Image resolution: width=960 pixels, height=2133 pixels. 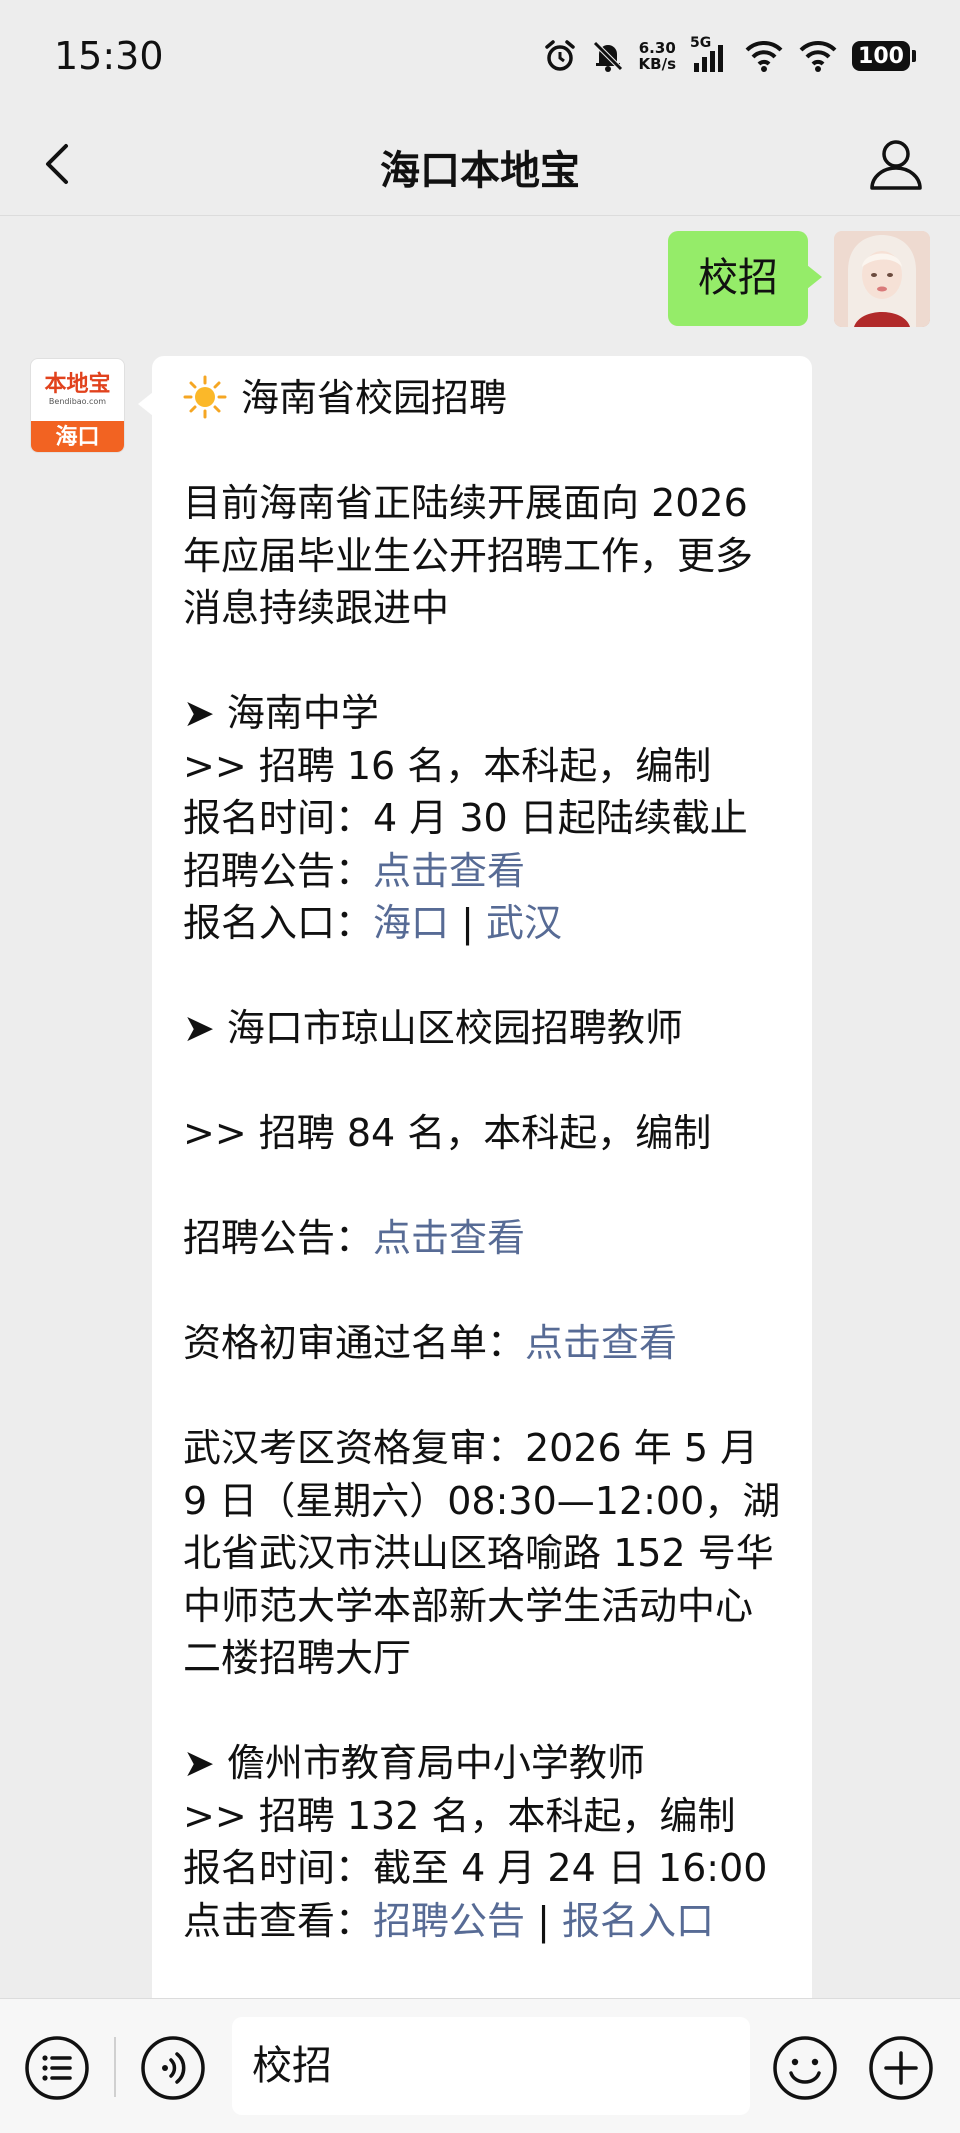 What do you see at coordinates (281, 713) in the screenshot?
I see `section1-title: ➤ 海南中学` at bounding box center [281, 713].